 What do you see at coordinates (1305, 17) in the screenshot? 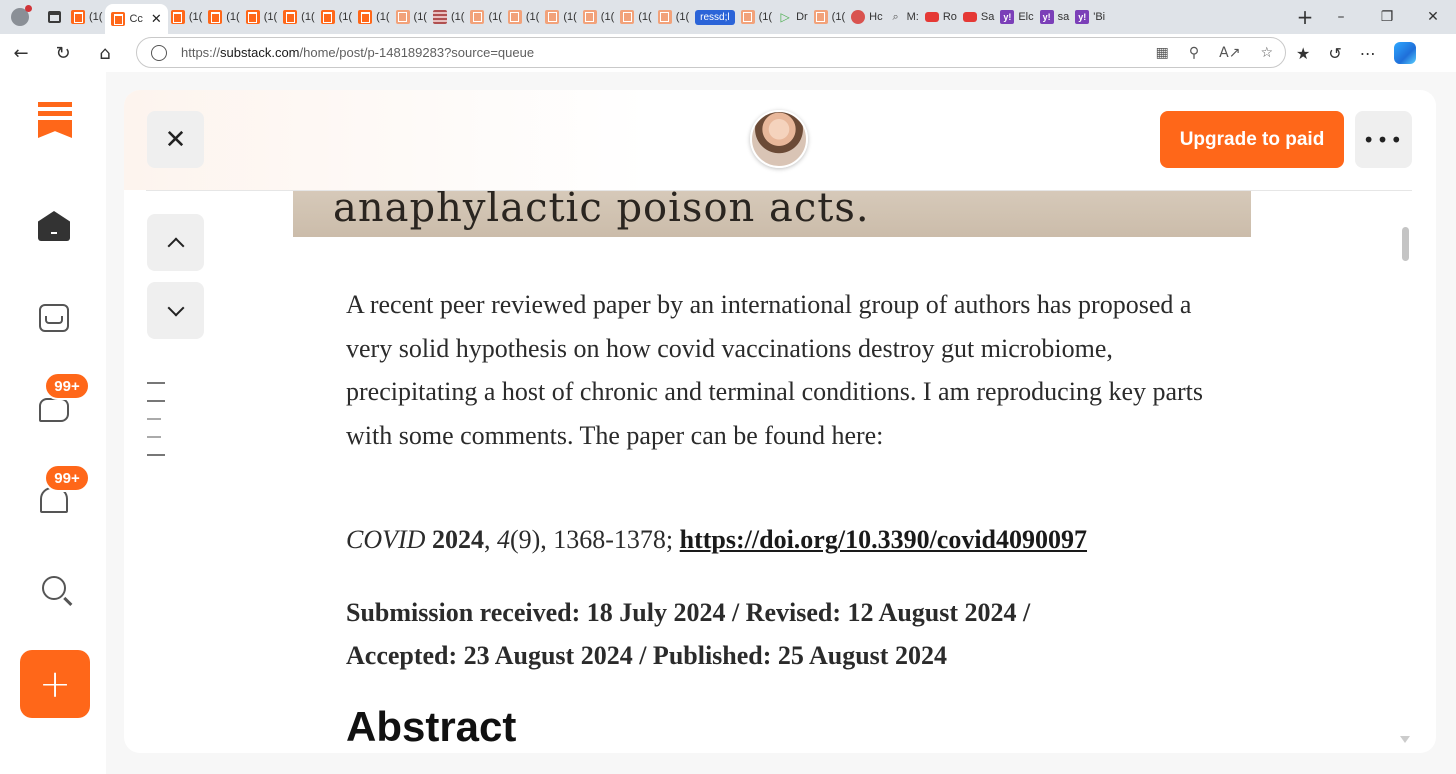
I see `new-tab-icon: +` at bounding box center [1305, 17].